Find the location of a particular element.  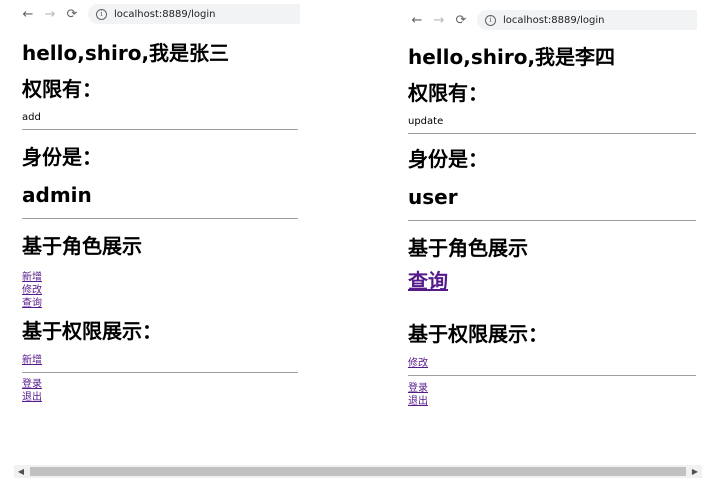

horizontal-scrollbar: ◀ ▶ is located at coordinates (358, 471).